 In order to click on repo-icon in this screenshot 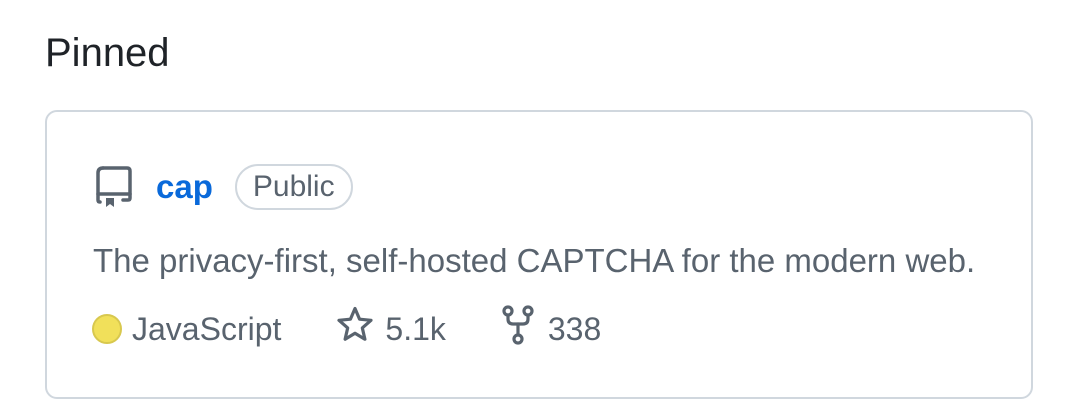, I will do `click(114, 187)`.